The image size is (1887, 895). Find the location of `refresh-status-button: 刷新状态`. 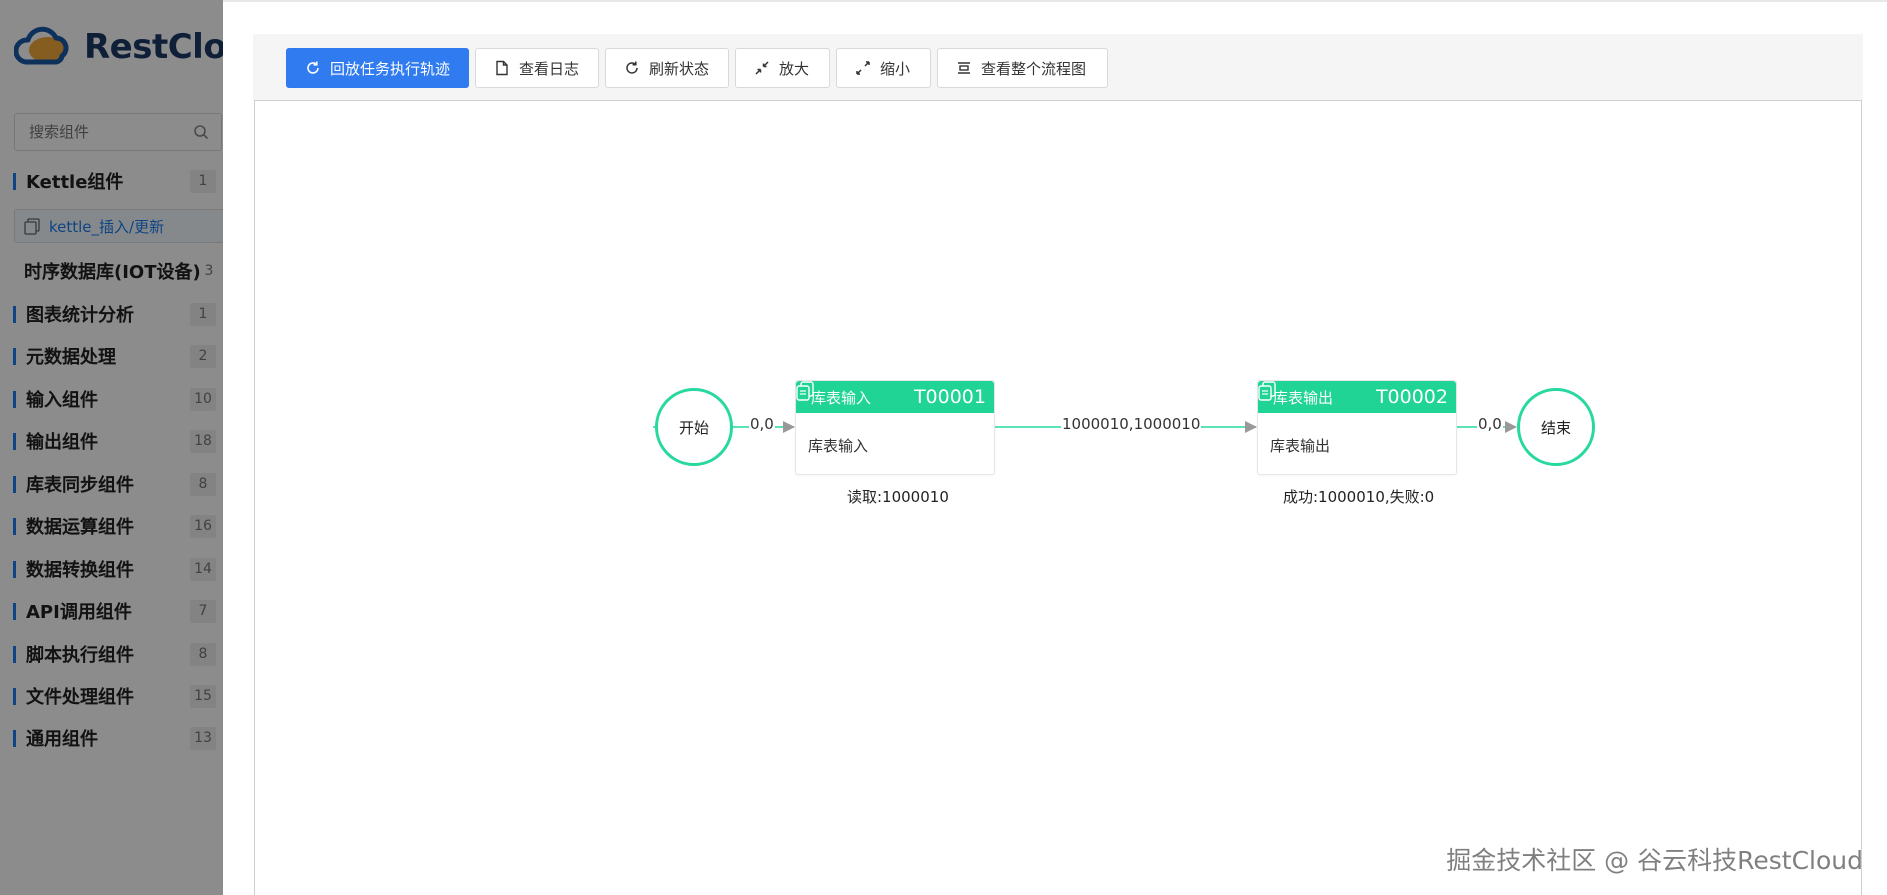

refresh-status-button: 刷新状态 is located at coordinates (667, 68).